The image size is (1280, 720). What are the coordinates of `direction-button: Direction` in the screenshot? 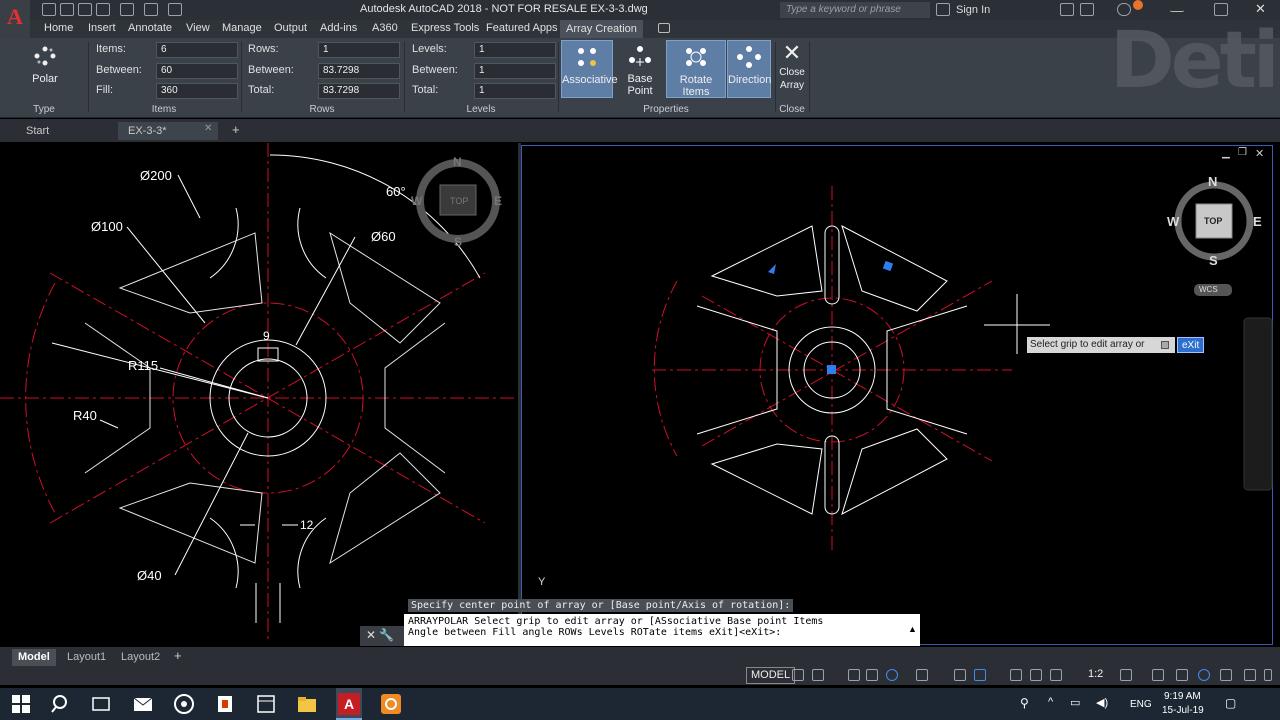 It's located at (749, 69).